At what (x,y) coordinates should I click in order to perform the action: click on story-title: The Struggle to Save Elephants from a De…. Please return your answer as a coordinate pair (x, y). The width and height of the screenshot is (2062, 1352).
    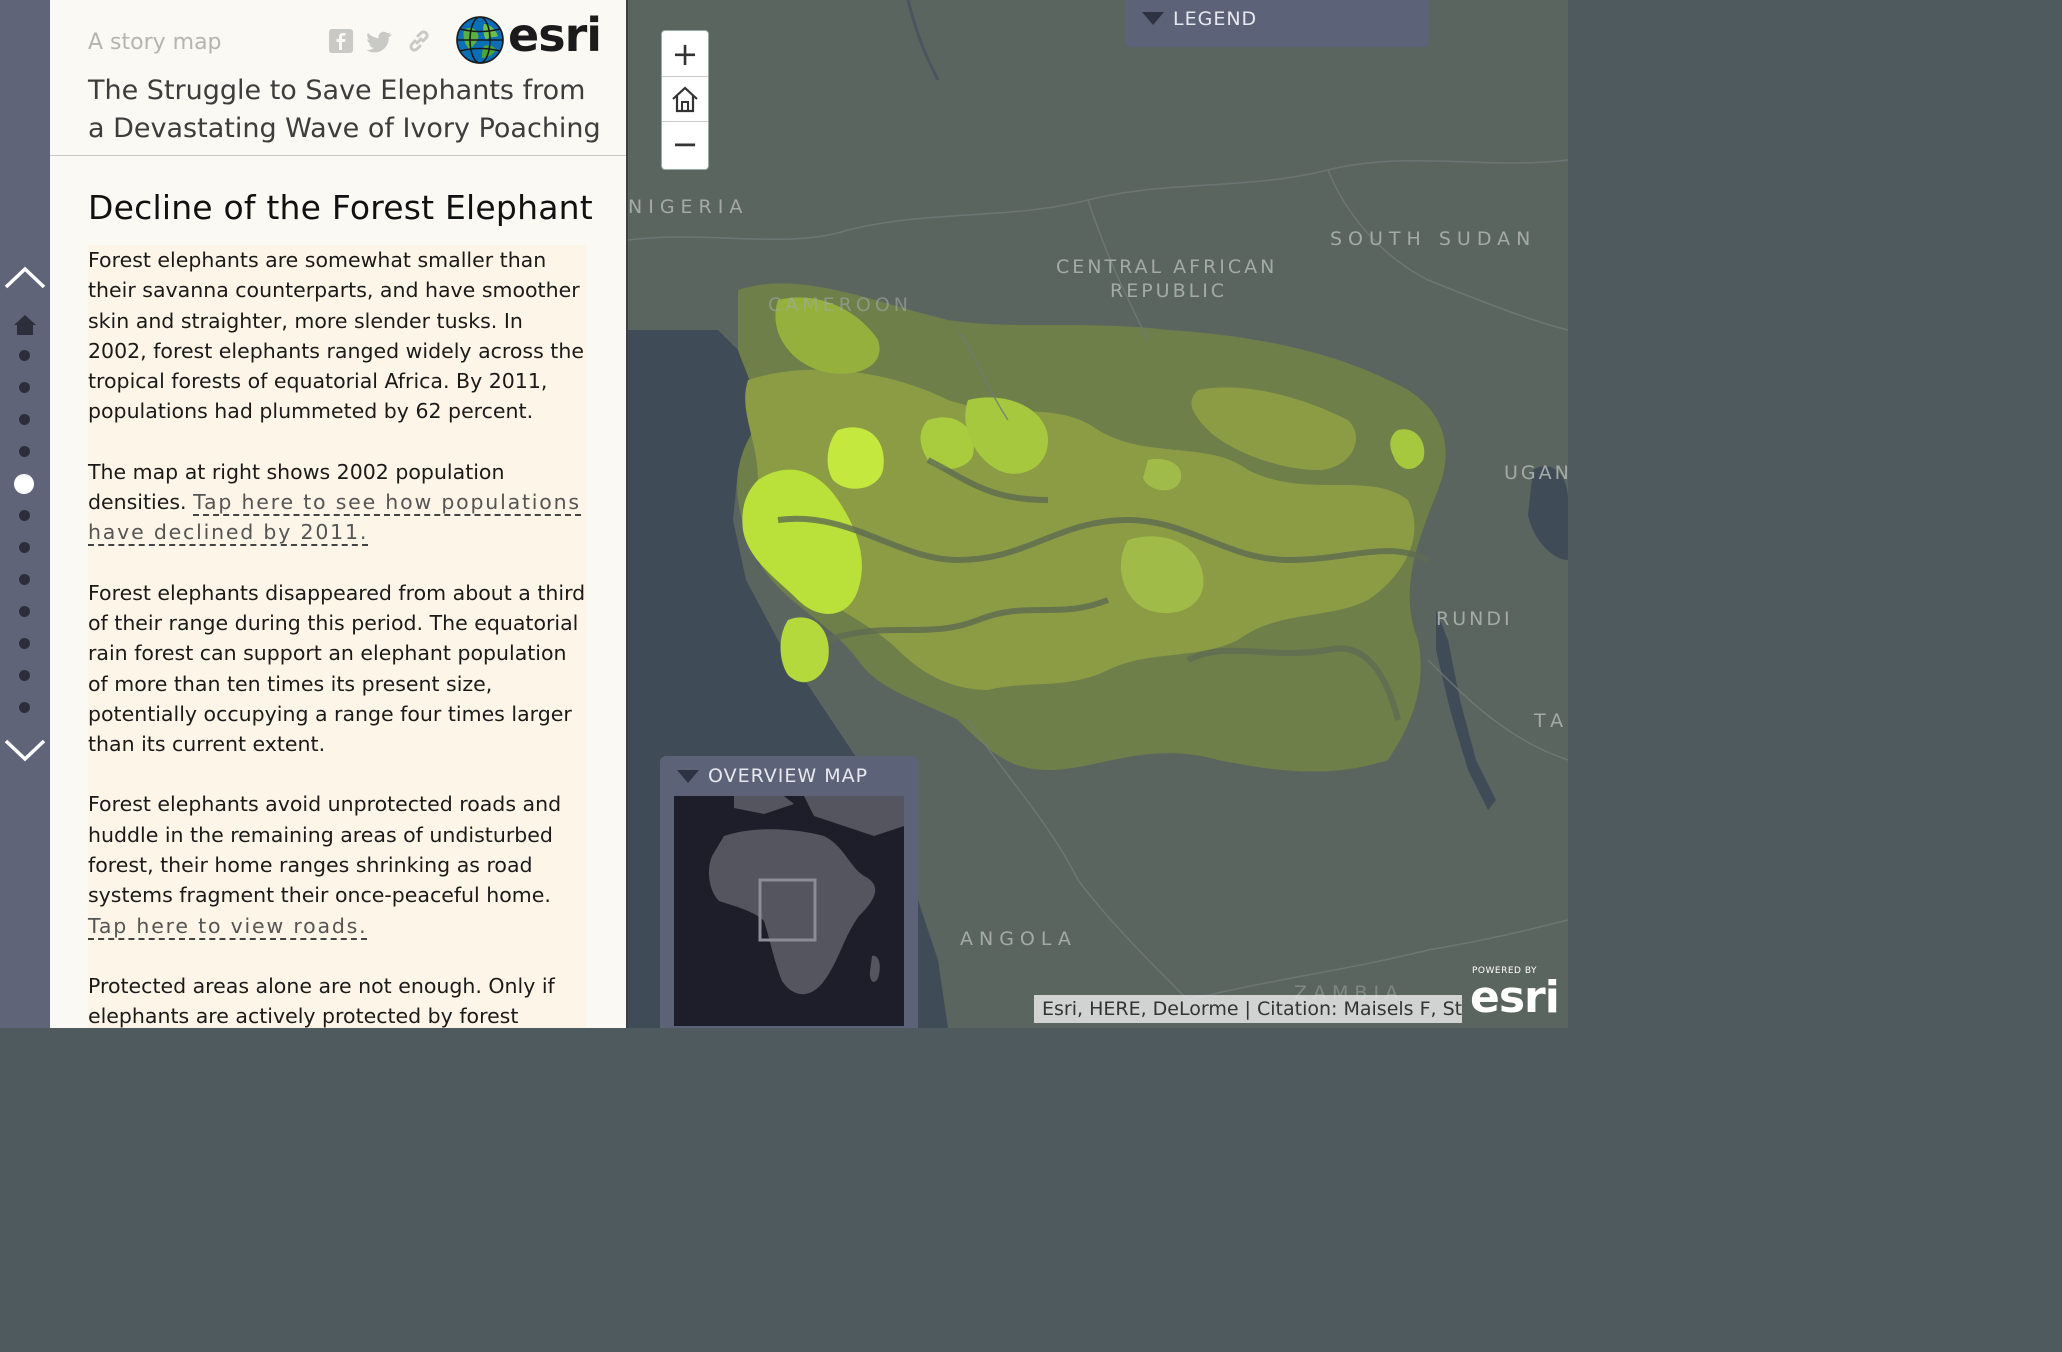
    Looking at the image, I should click on (344, 109).